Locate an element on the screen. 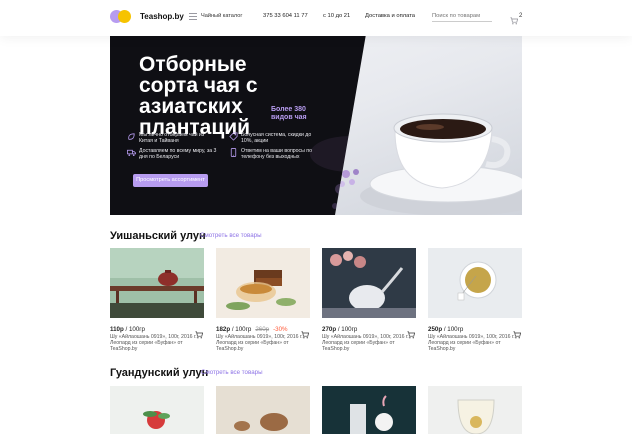 The width and height of the screenshot is (632, 434). menu-icon is located at coordinates (193, 16).